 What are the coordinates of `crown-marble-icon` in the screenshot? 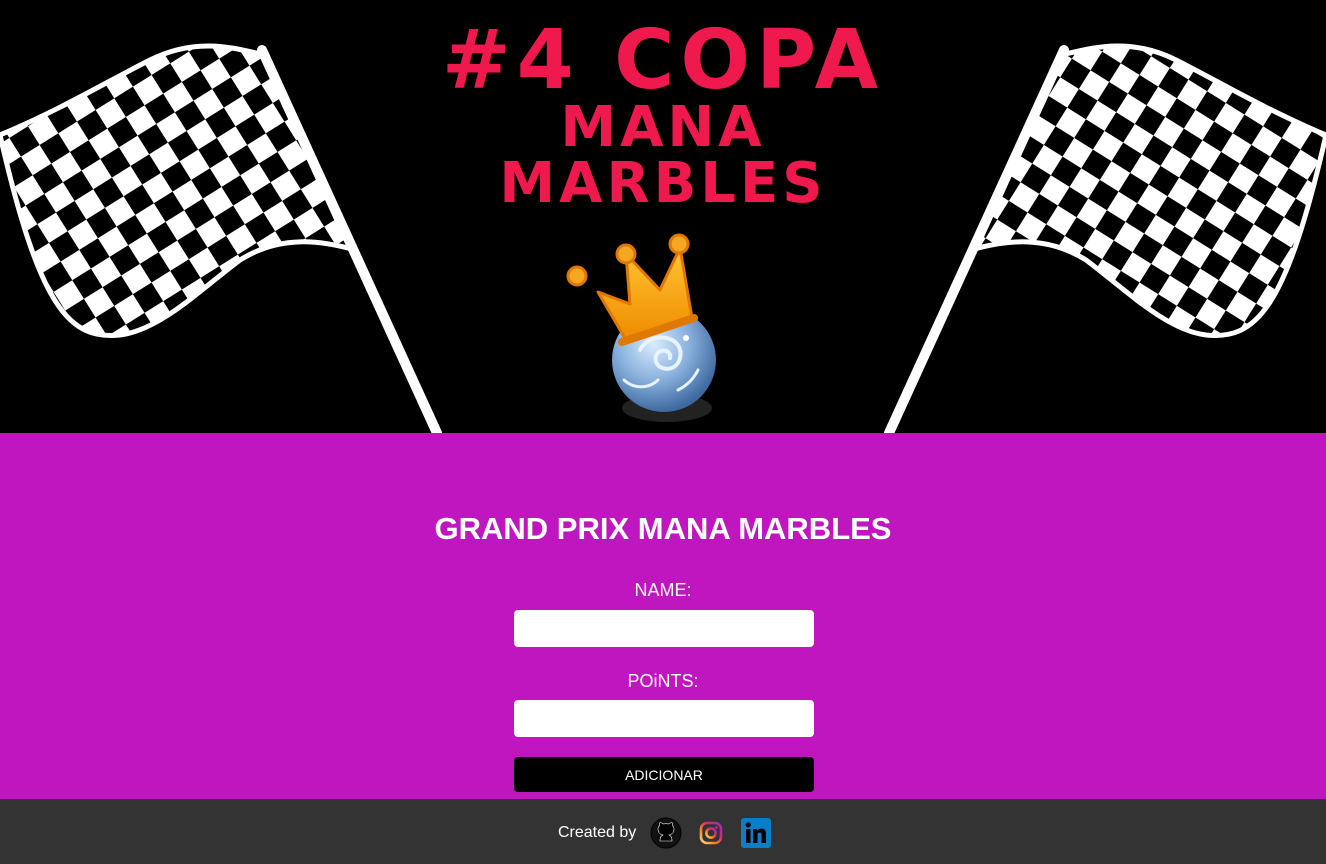 It's located at (641, 327).